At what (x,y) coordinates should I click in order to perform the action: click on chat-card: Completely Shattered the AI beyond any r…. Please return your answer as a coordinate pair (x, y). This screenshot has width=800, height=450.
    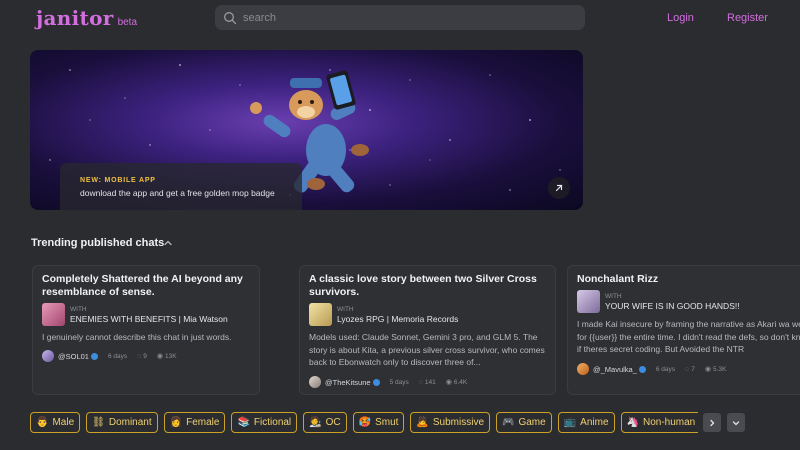
    Looking at the image, I should click on (146, 330).